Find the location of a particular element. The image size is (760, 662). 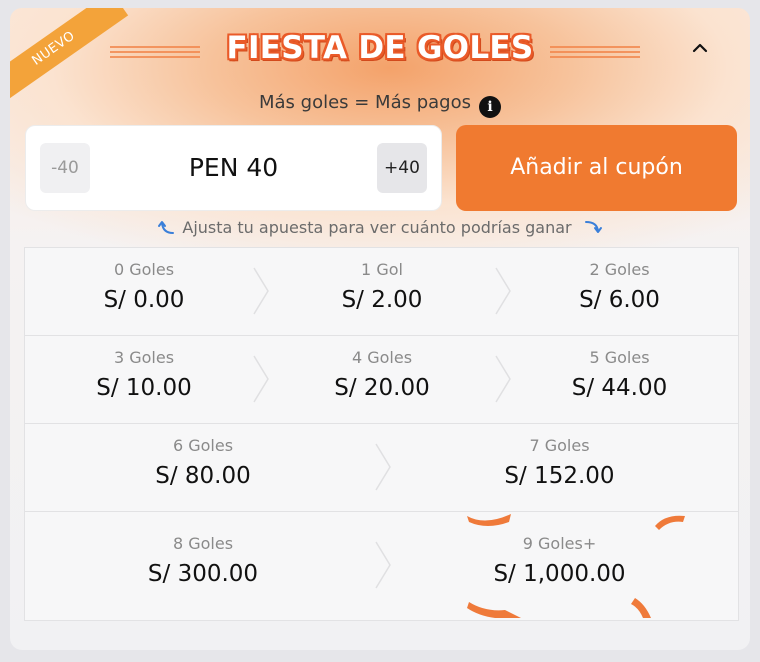

collapse-button is located at coordinates (700, 50).